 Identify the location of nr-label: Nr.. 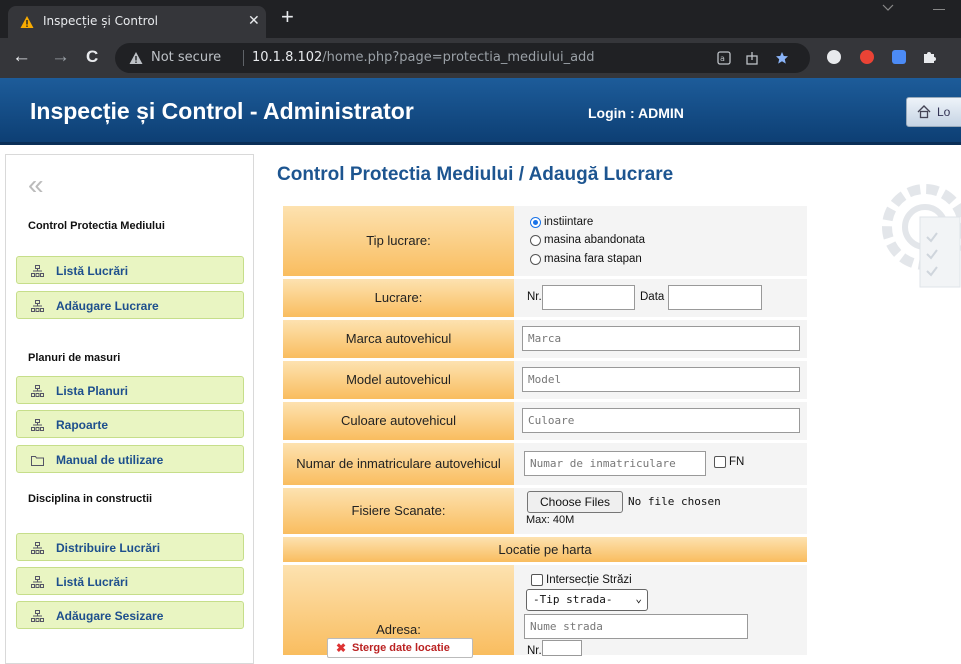
(534, 297).